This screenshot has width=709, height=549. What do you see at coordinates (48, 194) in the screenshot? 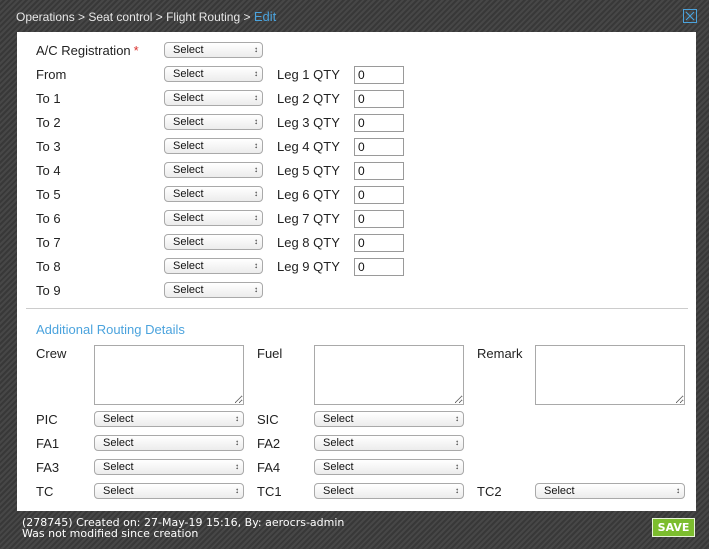
I see `to-5-label: To 5` at bounding box center [48, 194].